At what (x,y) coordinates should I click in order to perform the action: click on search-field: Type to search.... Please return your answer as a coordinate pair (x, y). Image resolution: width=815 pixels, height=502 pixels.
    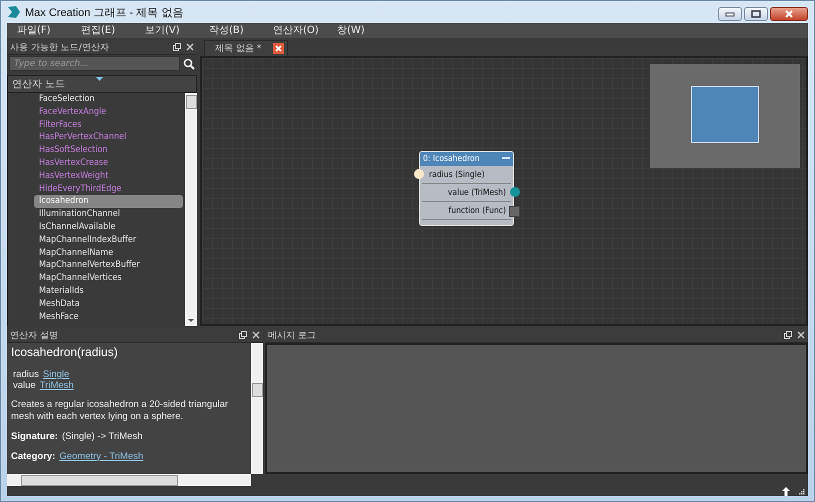
    Looking at the image, I should click on (94, 63).